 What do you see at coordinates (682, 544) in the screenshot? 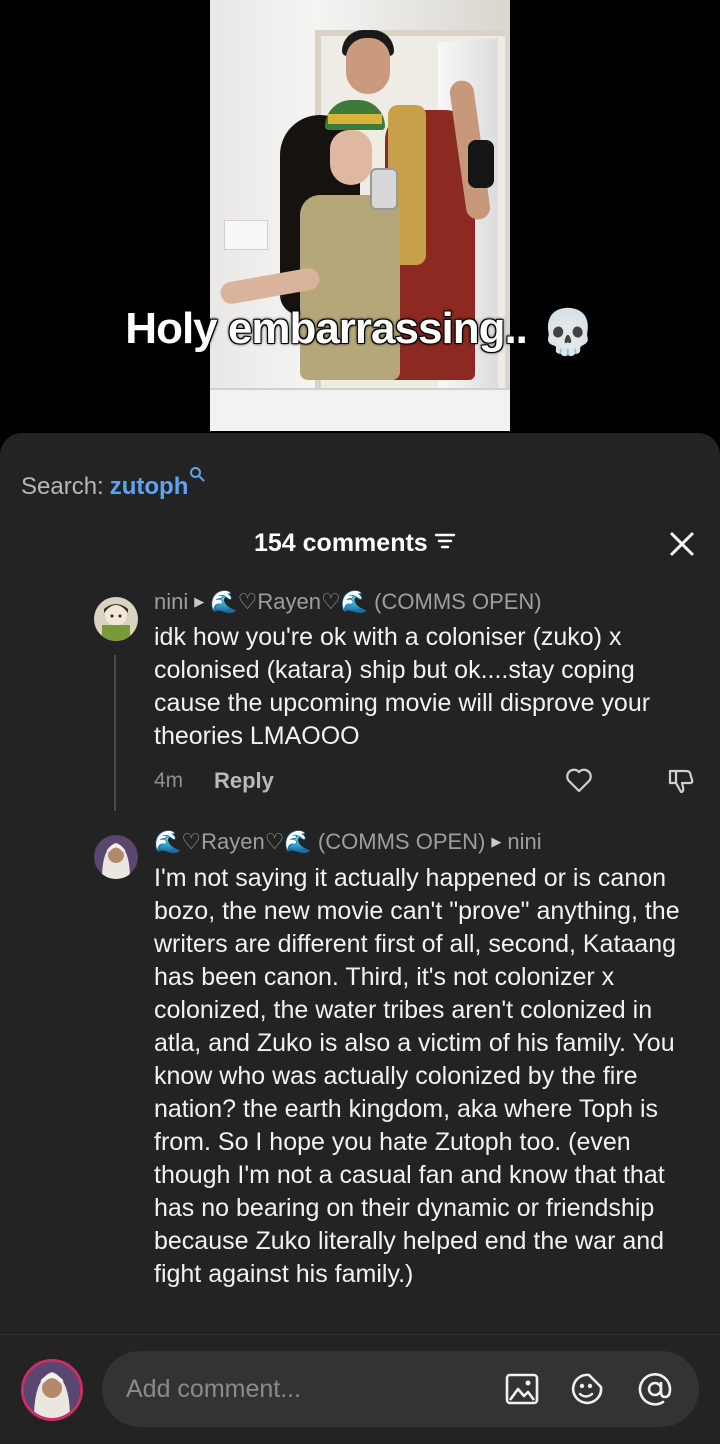
I see `close-icon` at bounding box center [682, 544].